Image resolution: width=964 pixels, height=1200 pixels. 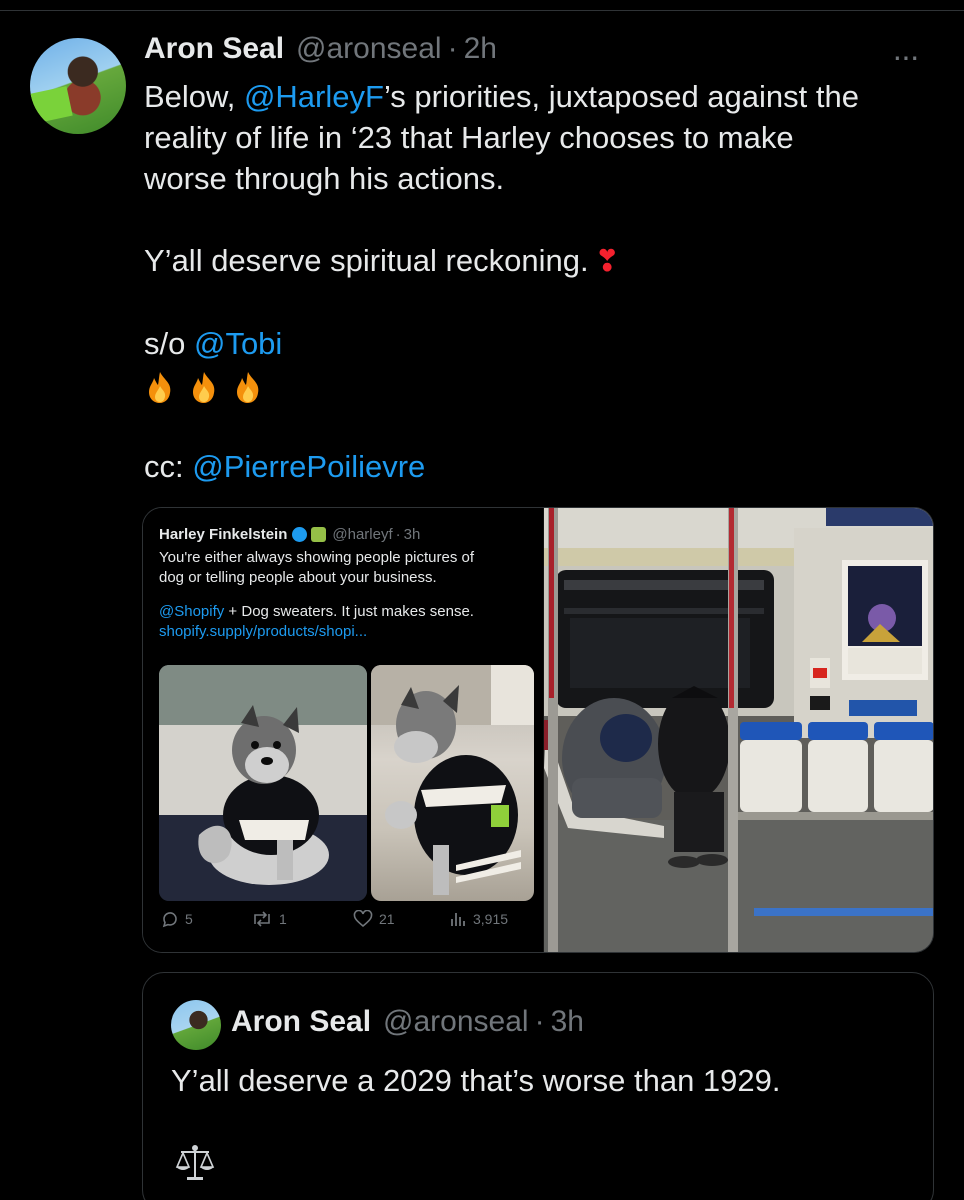 I want to click on mention-tobi: @Tobi, so click(x=238, y=343).